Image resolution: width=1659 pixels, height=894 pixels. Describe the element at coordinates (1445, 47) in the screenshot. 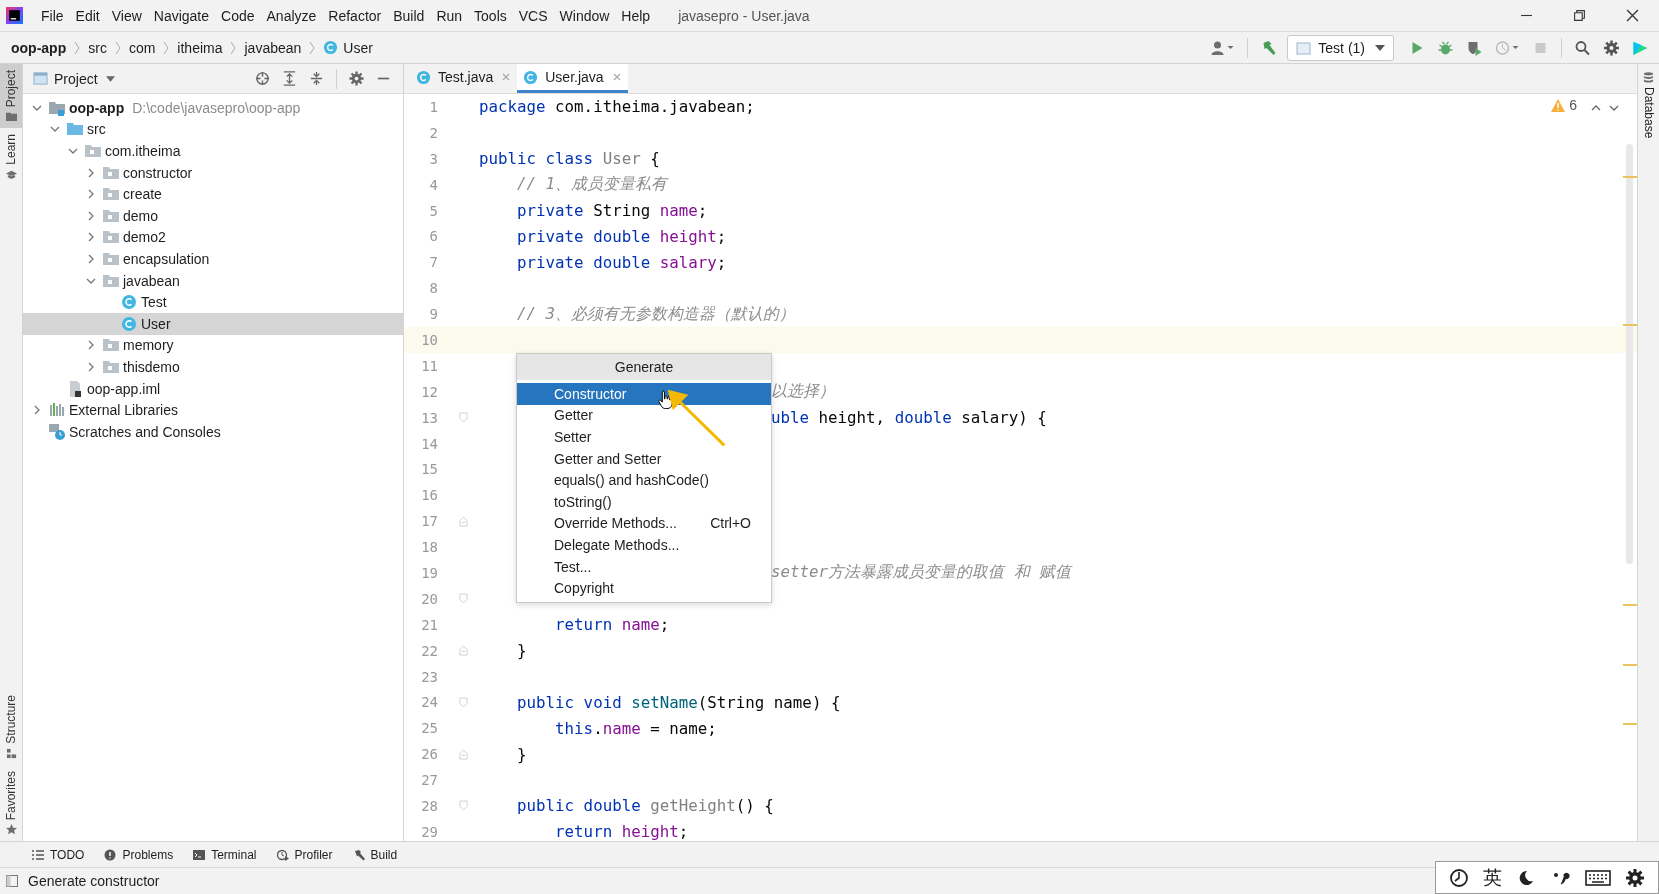

I see `bug-icon` at that location.